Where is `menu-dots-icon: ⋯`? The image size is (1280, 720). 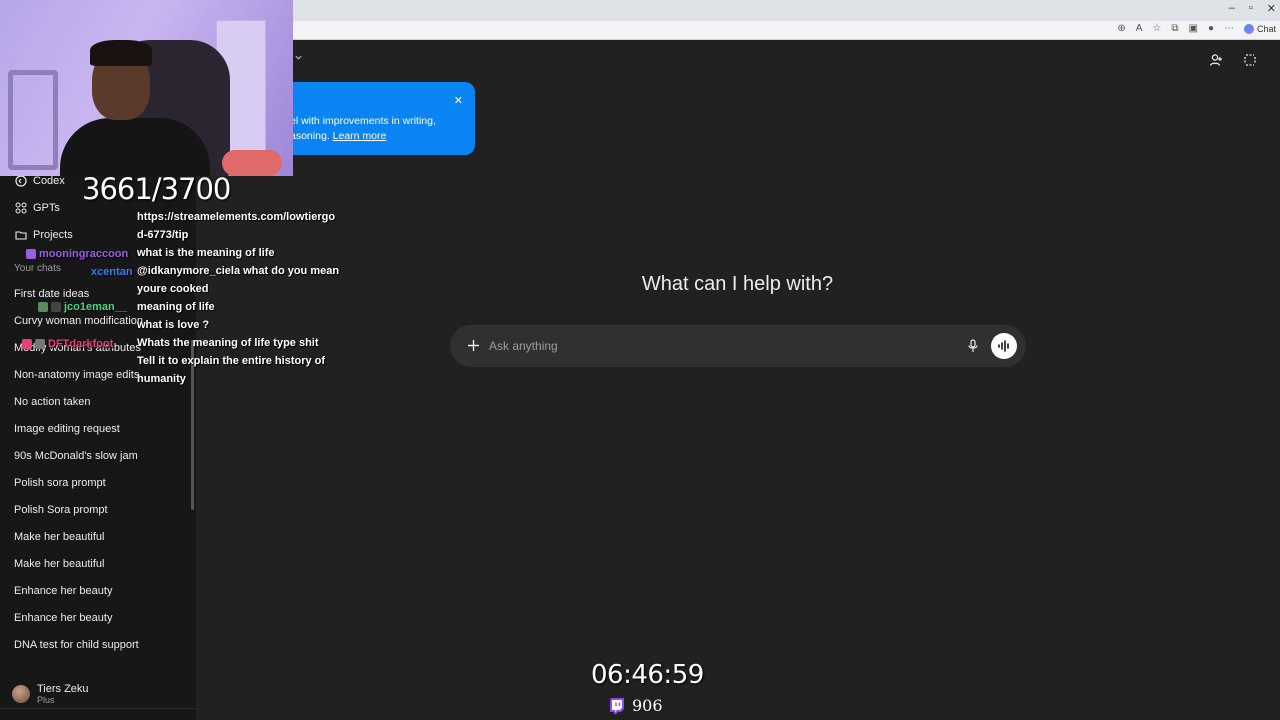 menu-dots-icon: ⋯ is located at coordinates (1229, 28).